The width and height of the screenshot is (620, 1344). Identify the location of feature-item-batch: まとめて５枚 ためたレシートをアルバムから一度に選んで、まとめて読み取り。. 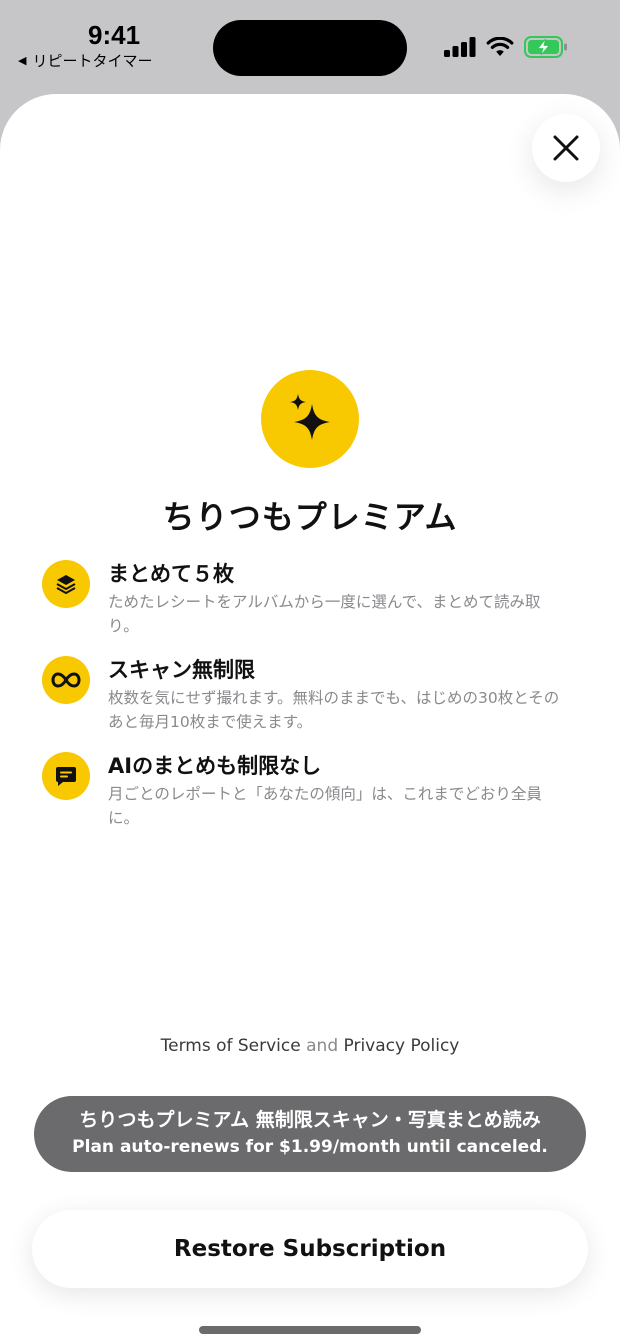
(312, 606).